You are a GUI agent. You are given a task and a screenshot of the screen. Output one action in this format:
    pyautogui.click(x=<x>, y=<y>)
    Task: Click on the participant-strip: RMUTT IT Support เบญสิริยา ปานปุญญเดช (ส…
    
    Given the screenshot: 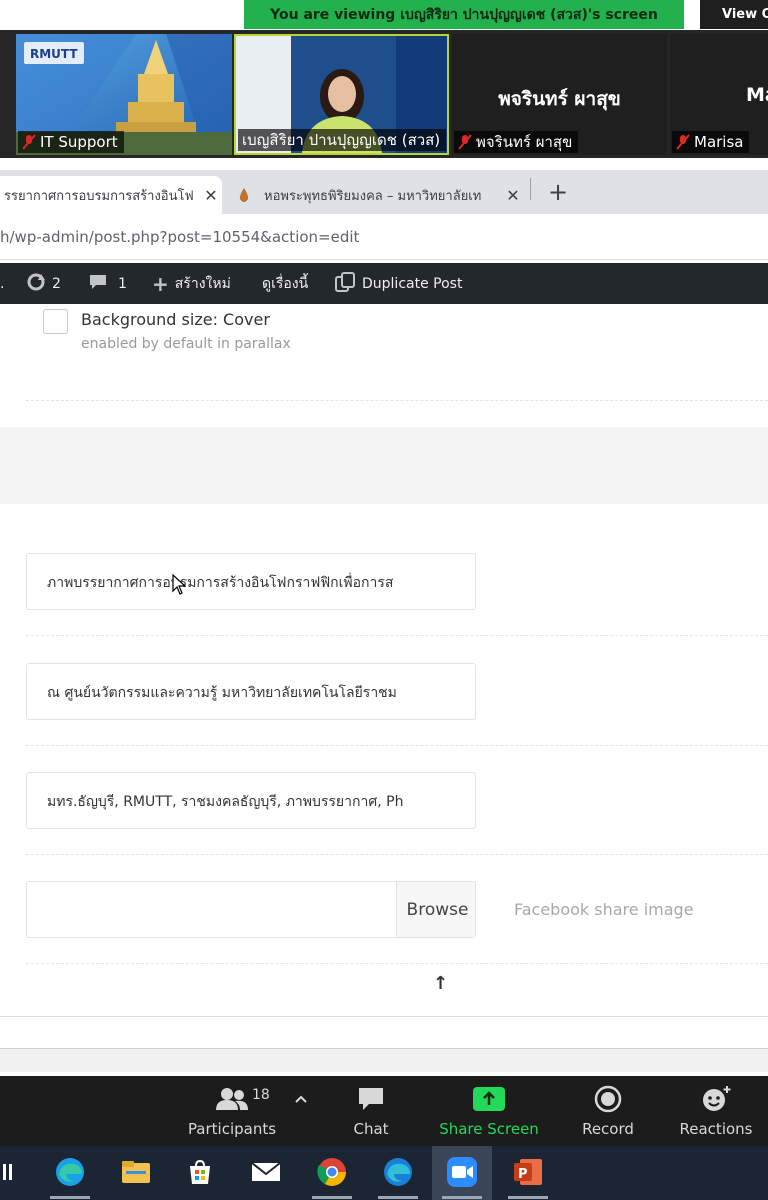 What is the action you would take?
    pyautogui.click(x=384, y=94)
    